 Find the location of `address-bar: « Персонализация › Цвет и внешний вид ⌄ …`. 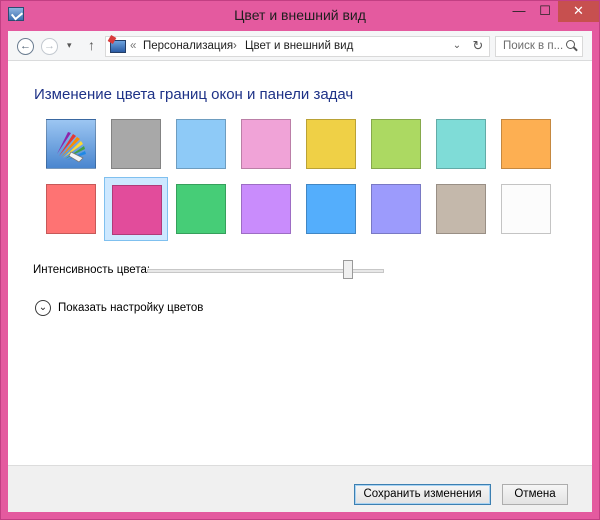

address-bar: « Персонализация › Цвет и внешний вид ⌄ … is located at coordinates (297, 46).